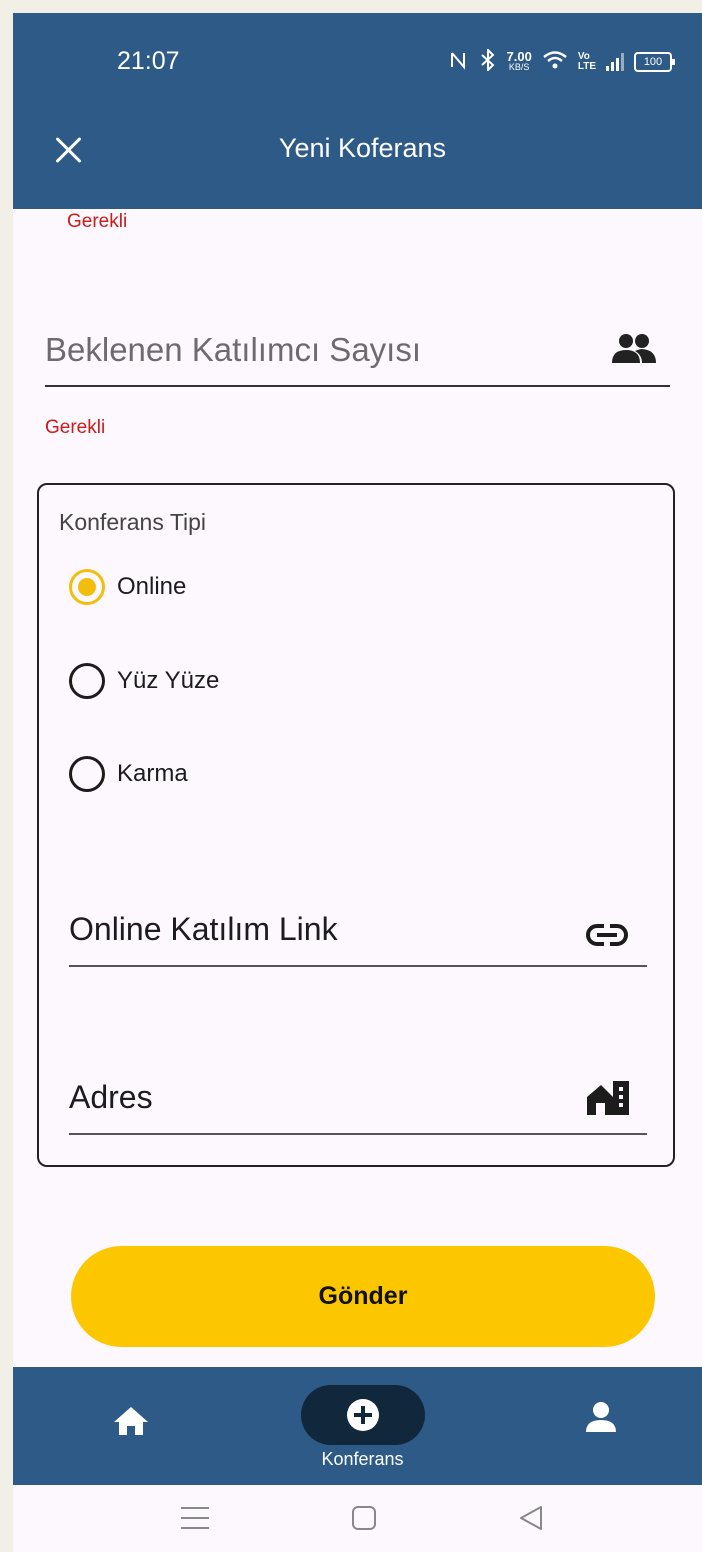 The height and width of the screenshot is (1552, 702). I want to click on radio-karma, so click(87, 774).